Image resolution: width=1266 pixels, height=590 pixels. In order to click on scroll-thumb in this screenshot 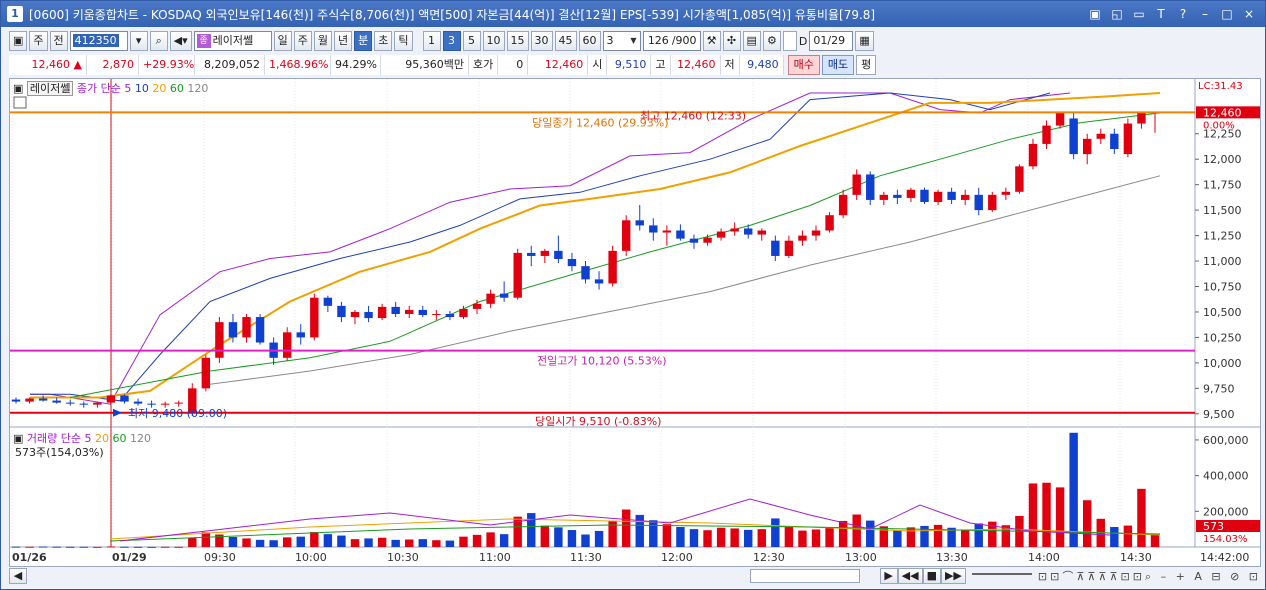, I will do `click(804, 576)`.